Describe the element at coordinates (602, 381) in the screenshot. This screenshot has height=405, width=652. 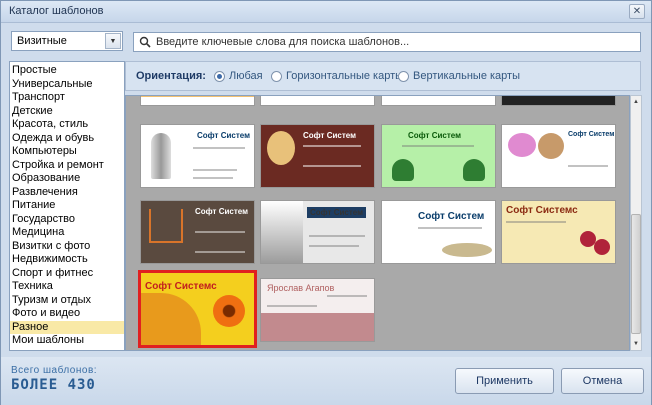
I see `cancel-button: Отмена` at that location.